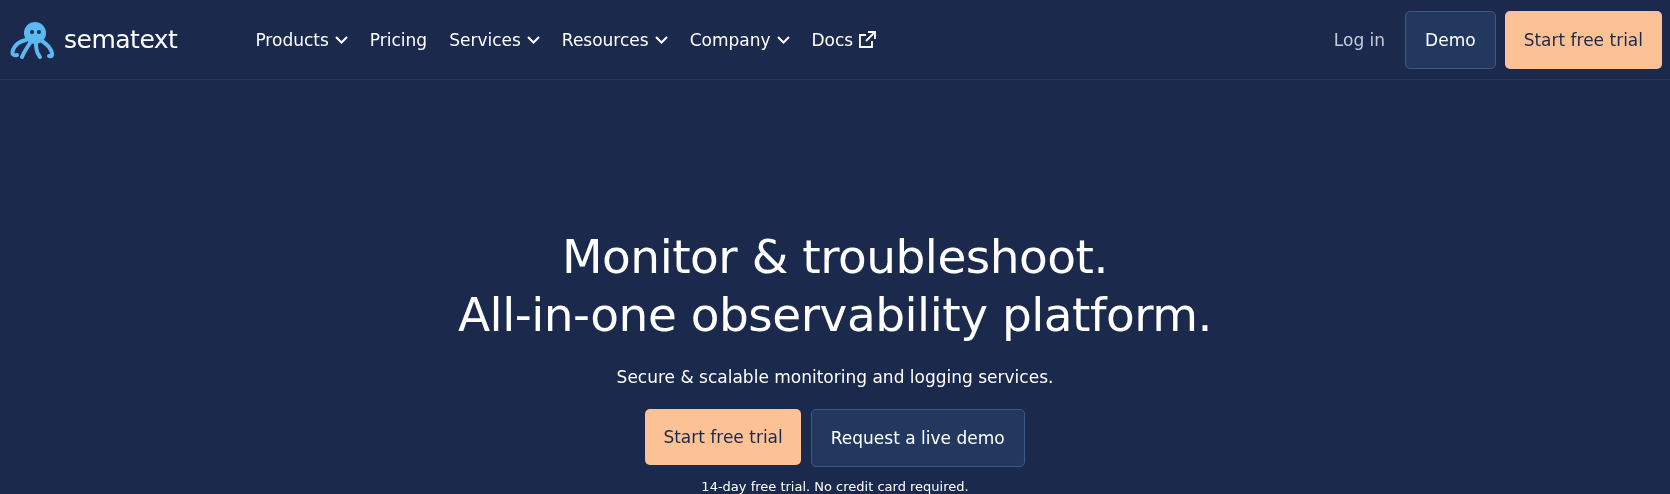 This screenshot has height=494, width=1670. I want to click on login-link: Log in, so click(1359, 39).